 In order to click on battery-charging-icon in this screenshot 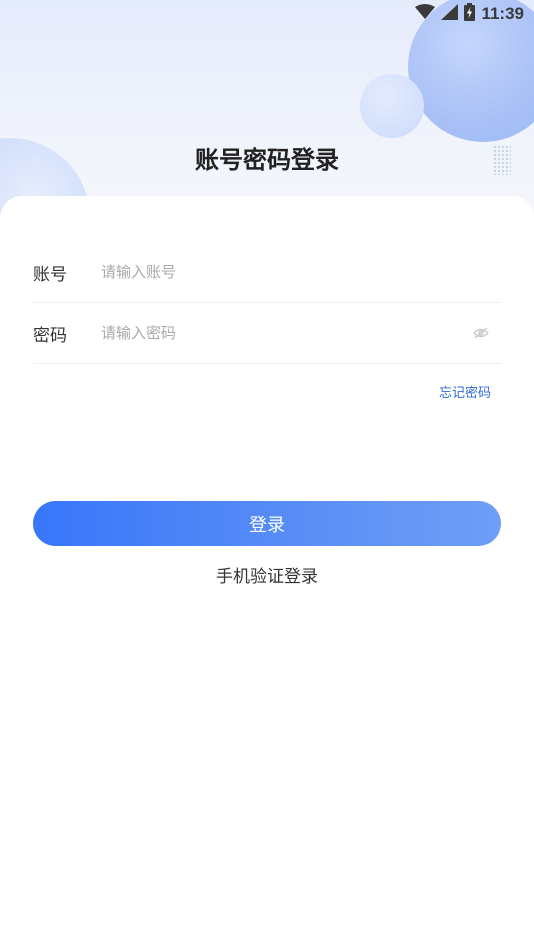, I will do `click(470, 14)`.